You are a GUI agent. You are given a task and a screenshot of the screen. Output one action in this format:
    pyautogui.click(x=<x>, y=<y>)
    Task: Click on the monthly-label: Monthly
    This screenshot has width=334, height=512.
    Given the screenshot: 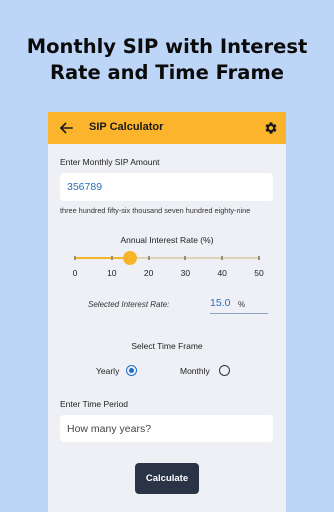 What is the action you would take?
    pyautogui.click(x=195, y=371)
    